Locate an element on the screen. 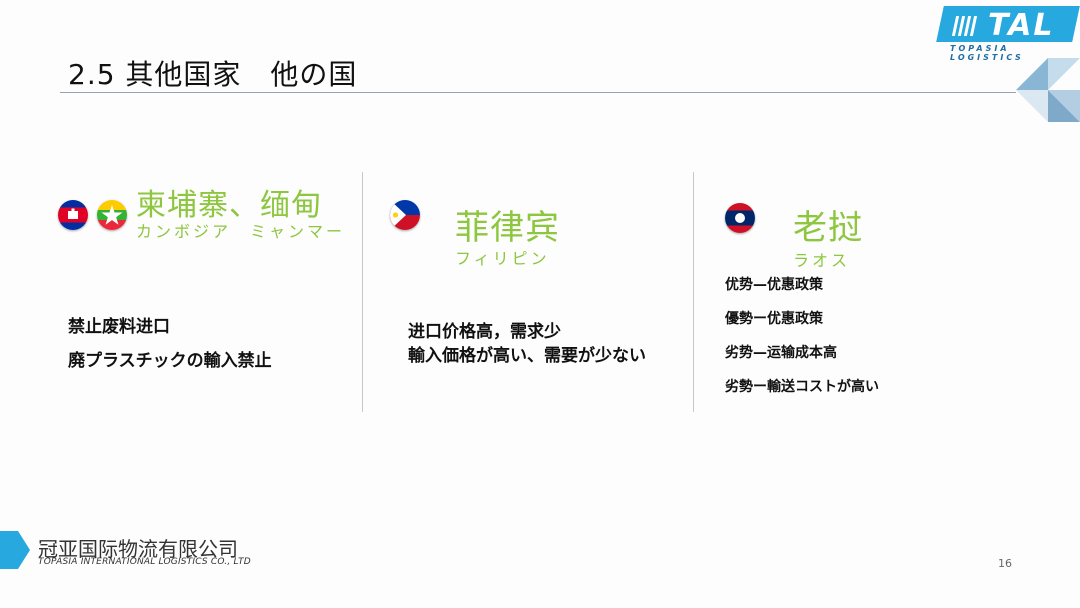 Image resolution: width=1080 pixels, height=608 pixels. cambodia-flag-icon is located at coordinates (73, 215).